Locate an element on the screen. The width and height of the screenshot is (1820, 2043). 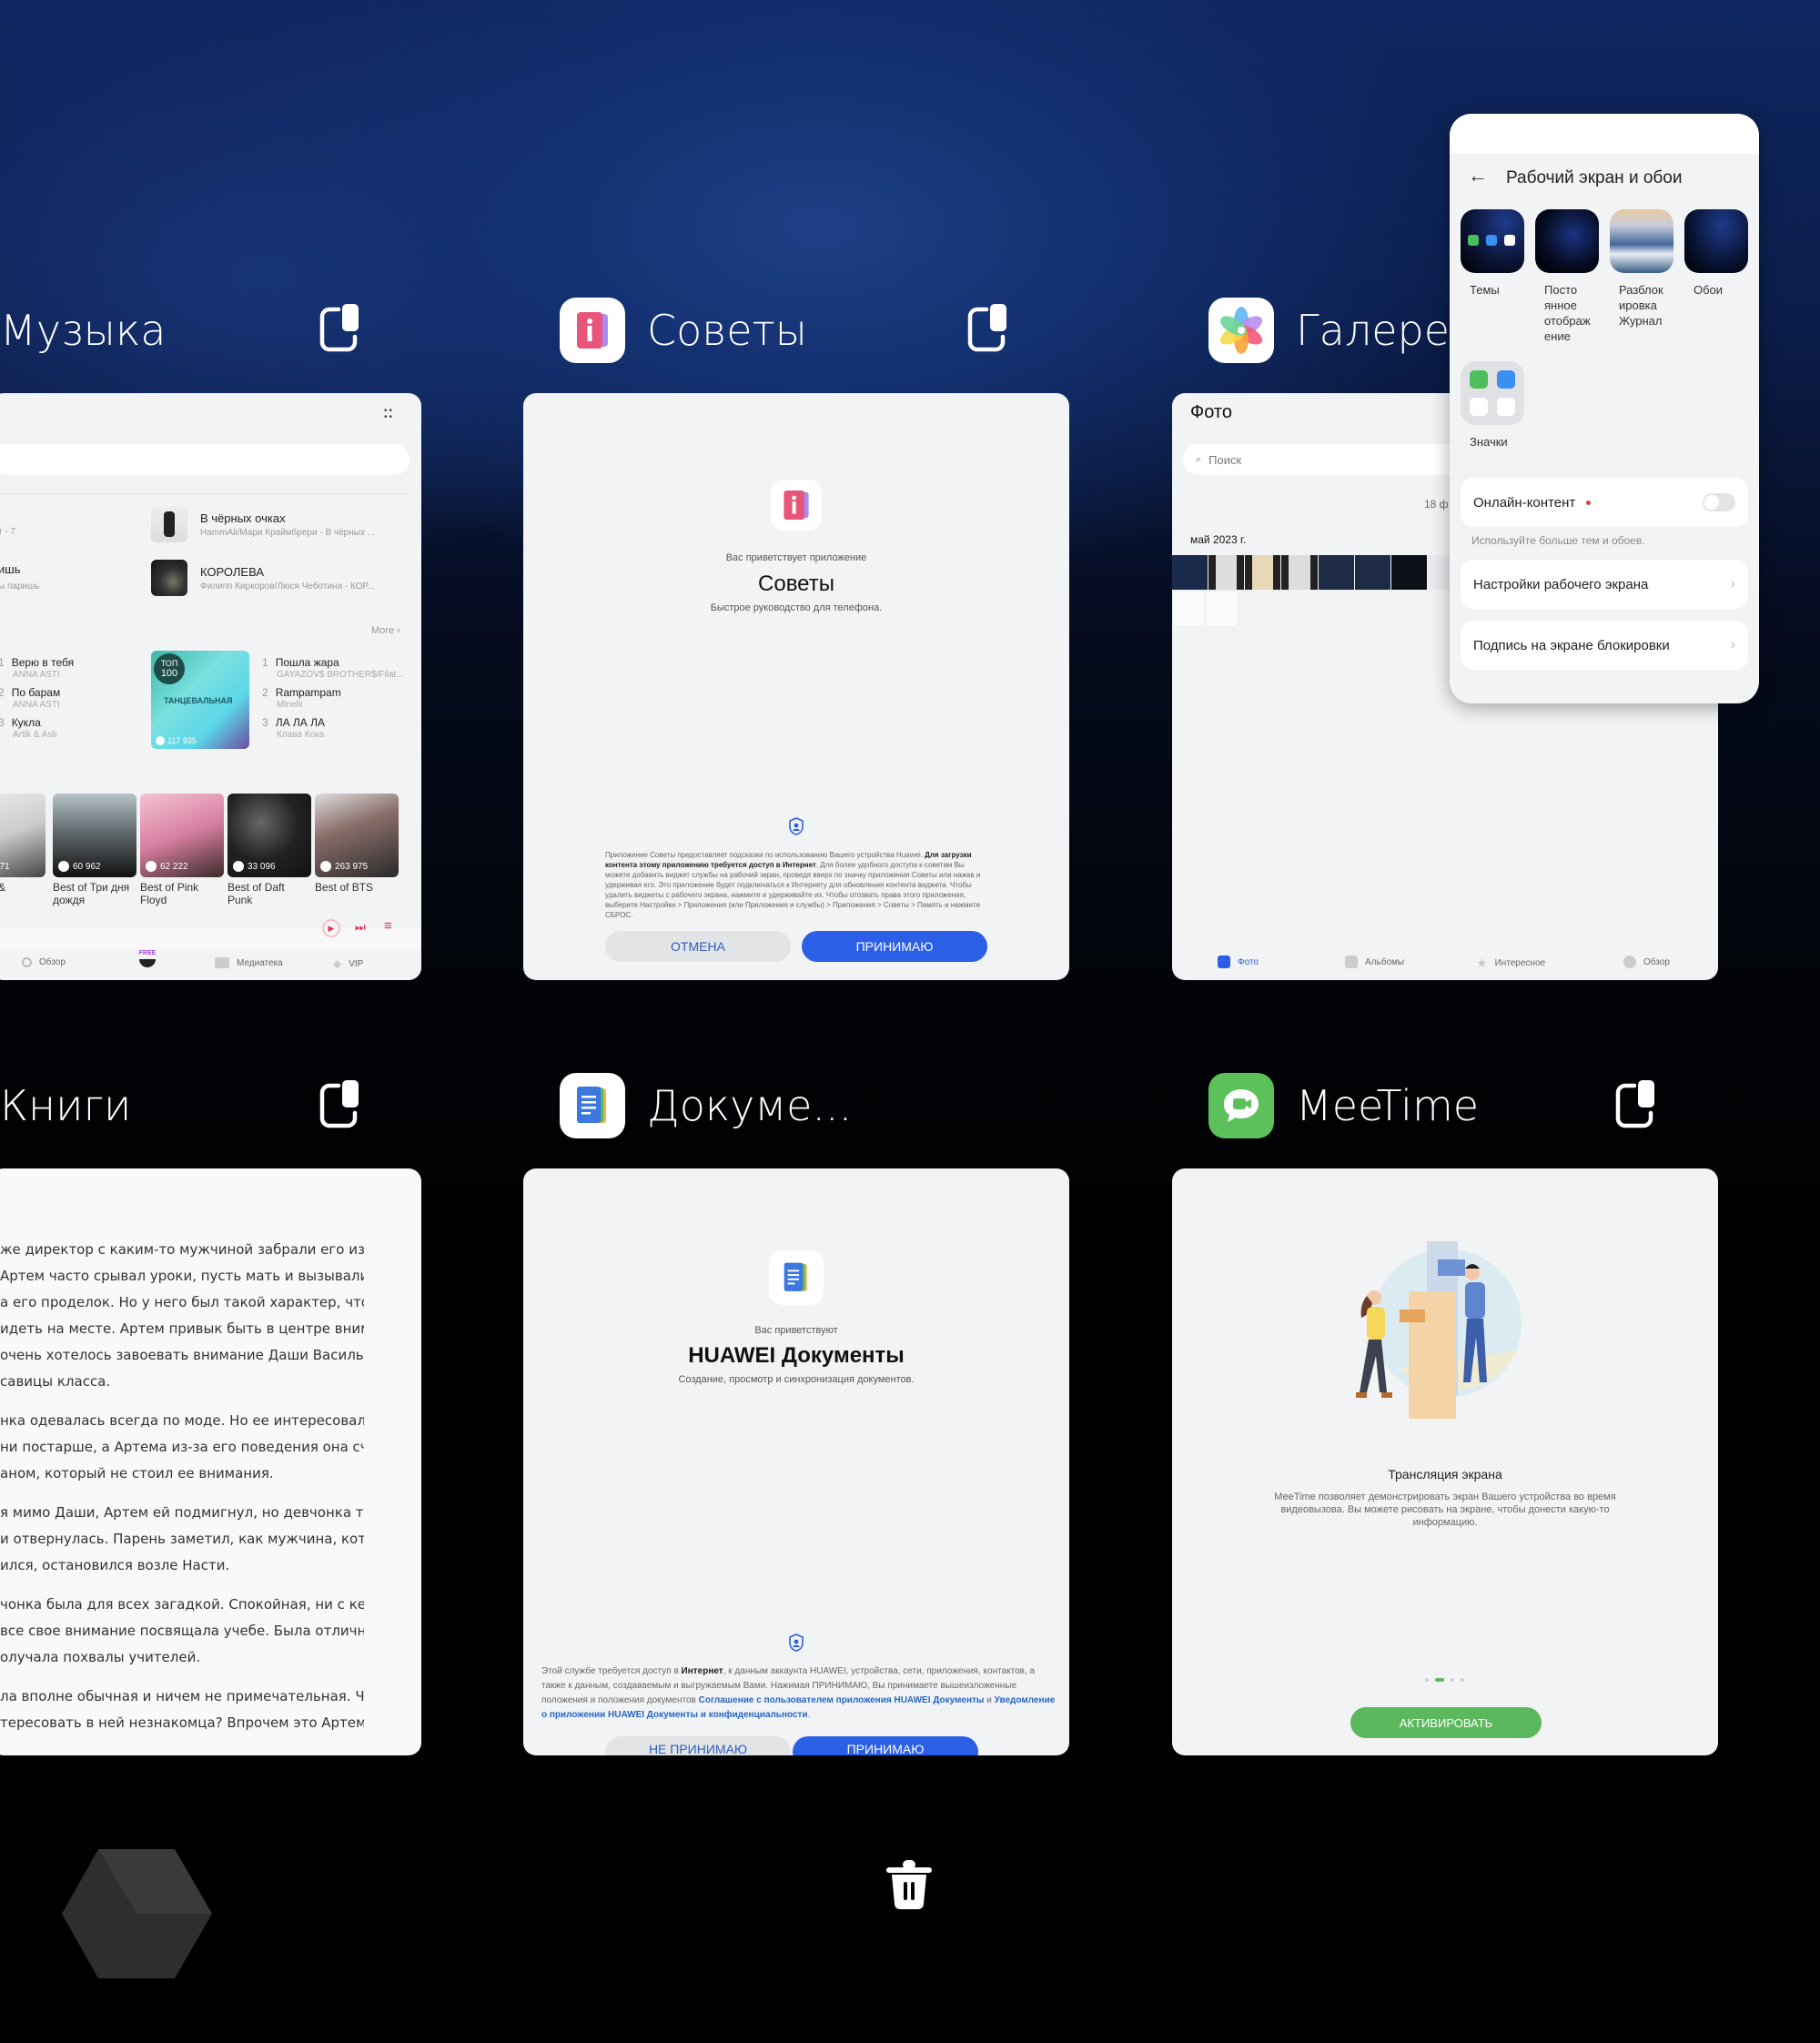
page-dot-active is located at coordinates (1440, 1680).